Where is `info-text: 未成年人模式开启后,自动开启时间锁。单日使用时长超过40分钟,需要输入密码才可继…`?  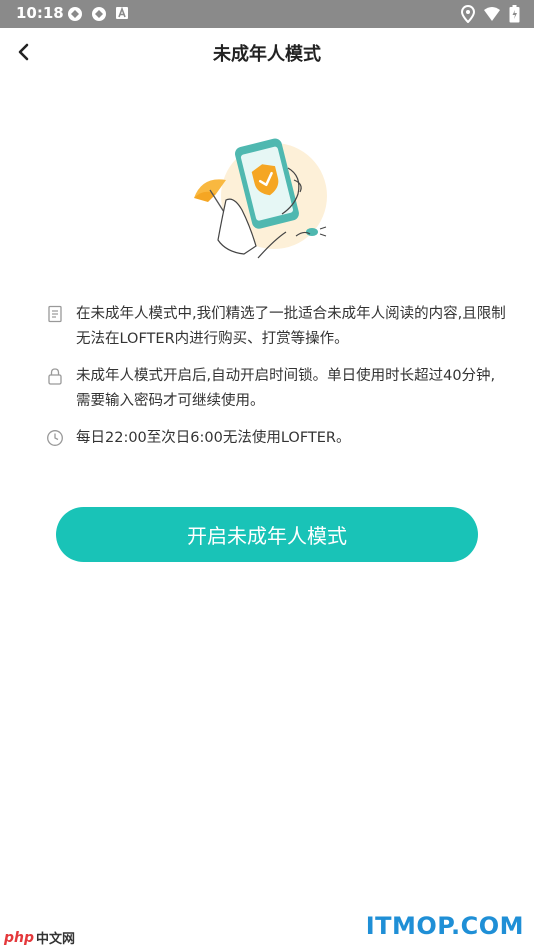 info-text: 未成年人模式开启后,自动开启时间锁。单日使用时长超过40分钟,需要输入密码才可继… is located at coordinates (286, 388).